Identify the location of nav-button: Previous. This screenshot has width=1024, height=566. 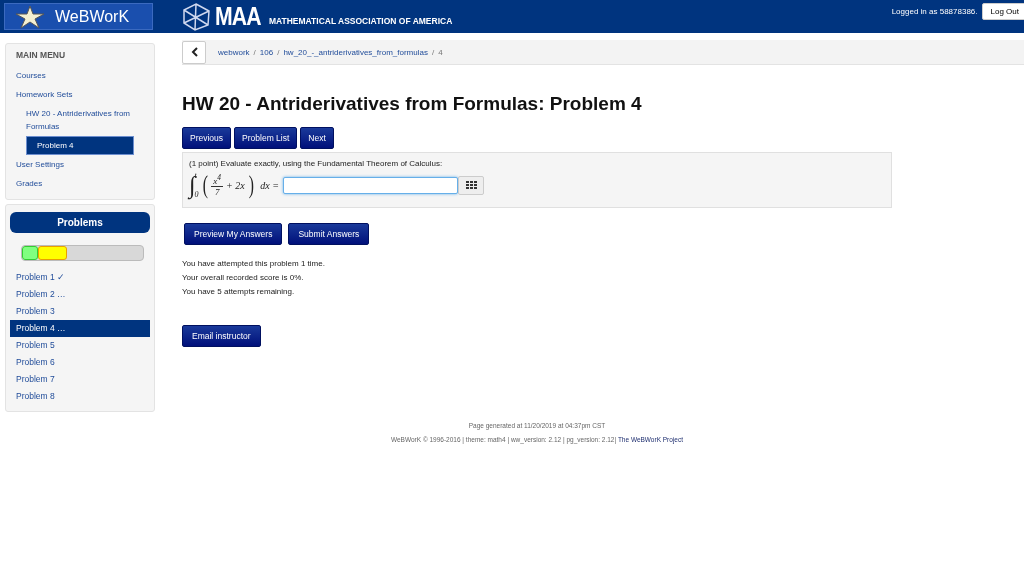
(207, 138).